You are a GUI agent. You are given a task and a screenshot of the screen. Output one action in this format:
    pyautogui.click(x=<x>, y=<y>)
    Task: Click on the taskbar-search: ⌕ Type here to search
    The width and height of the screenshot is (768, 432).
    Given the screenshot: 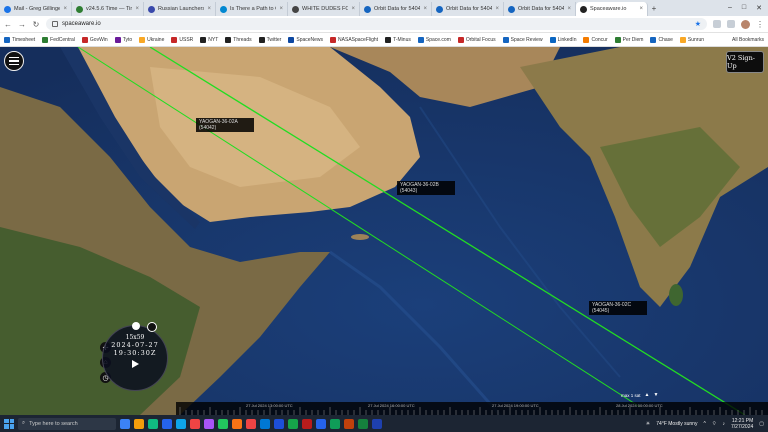 What is the action you would take?
    pyautogui.click(x=67, y=423)
    